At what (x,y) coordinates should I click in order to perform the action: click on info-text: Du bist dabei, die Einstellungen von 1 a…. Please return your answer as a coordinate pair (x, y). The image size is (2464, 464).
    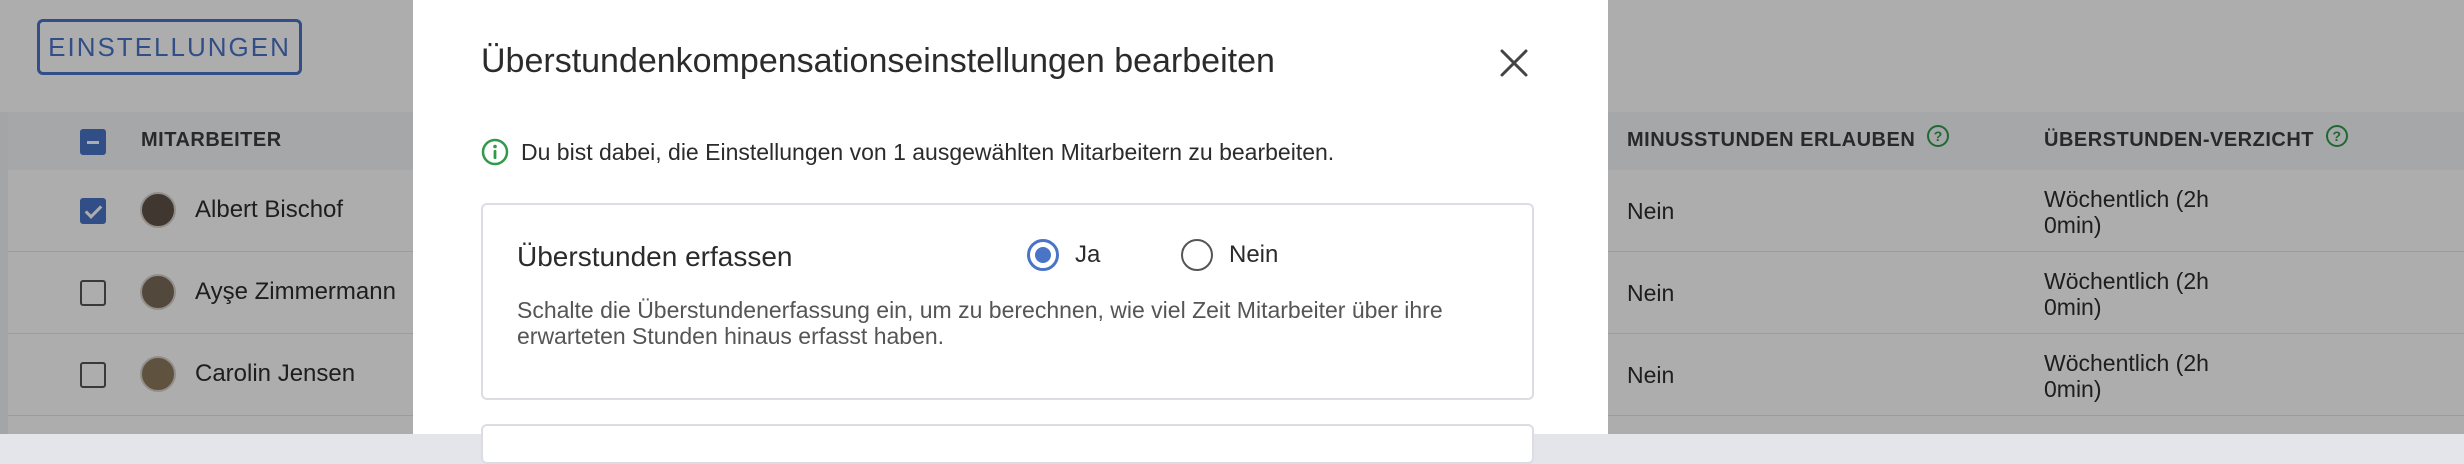
    Looking at the image, I should click on (928, 151).